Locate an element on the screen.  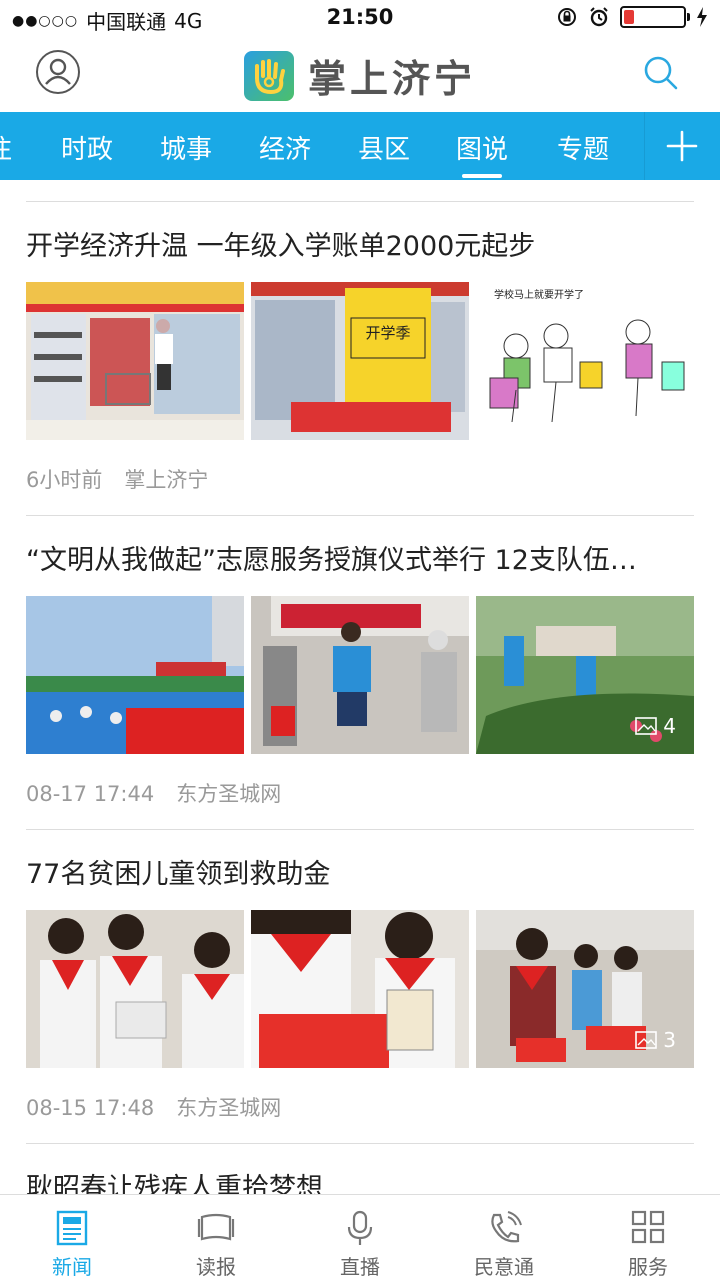
bottom-tab-bar: 新闻 读报 直播 民意通 服务 is located at coordinates (360, 1237).